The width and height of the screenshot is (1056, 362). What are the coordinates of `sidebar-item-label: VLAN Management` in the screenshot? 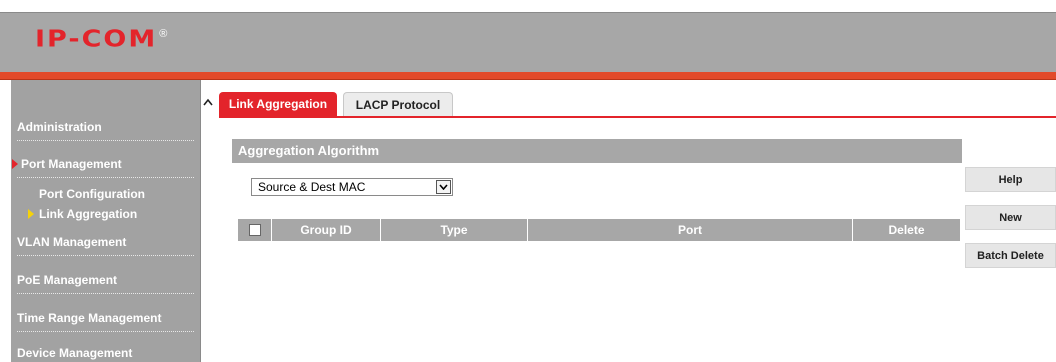 It's located at (72, 242).